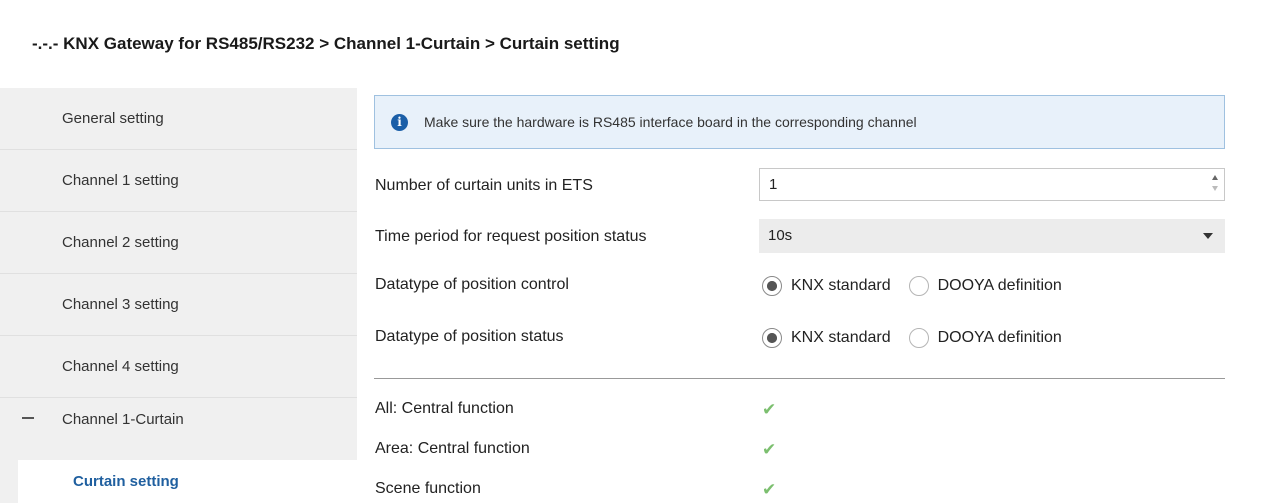  Describe the element at coordinates (469, 336) in the screenshot. I see `pos-status-label: Datatype of position status` at that location.